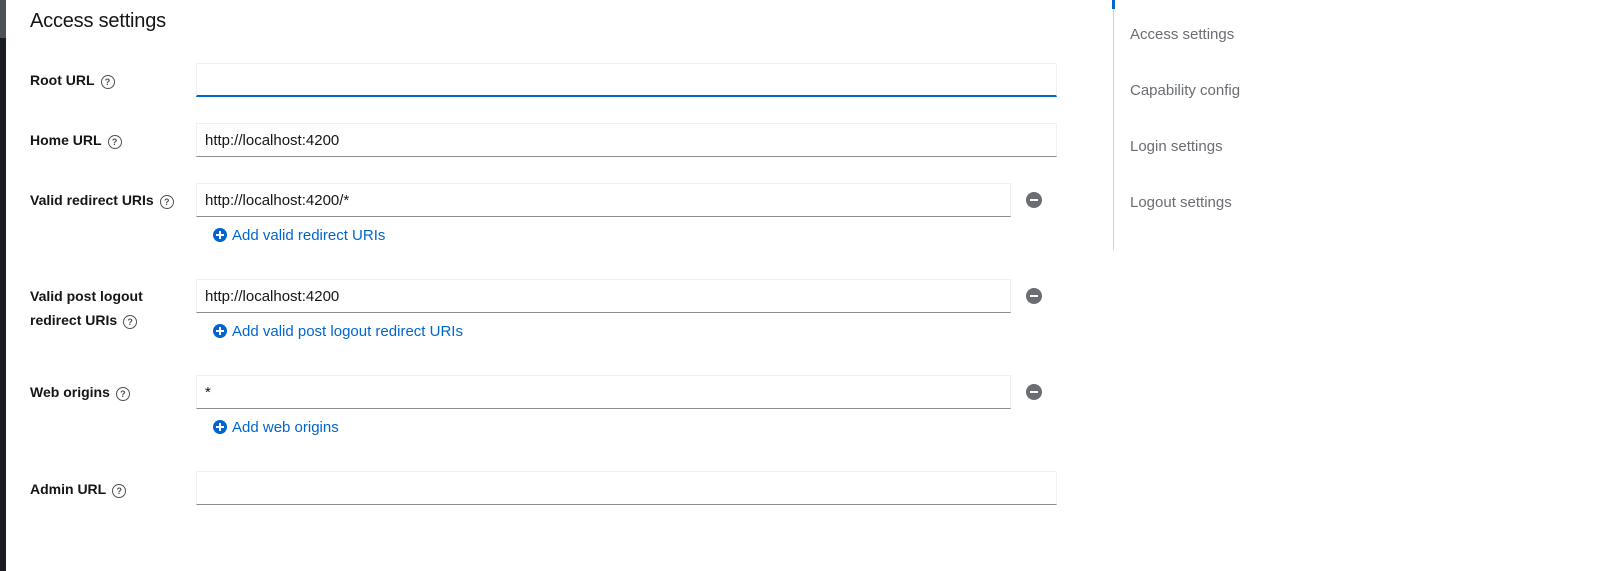 This screenshot has height=571, width=1621. What do you see at coordinates (626, 140) in the screenshot?
I see `home-url-input` at bounding box center [626, 140].